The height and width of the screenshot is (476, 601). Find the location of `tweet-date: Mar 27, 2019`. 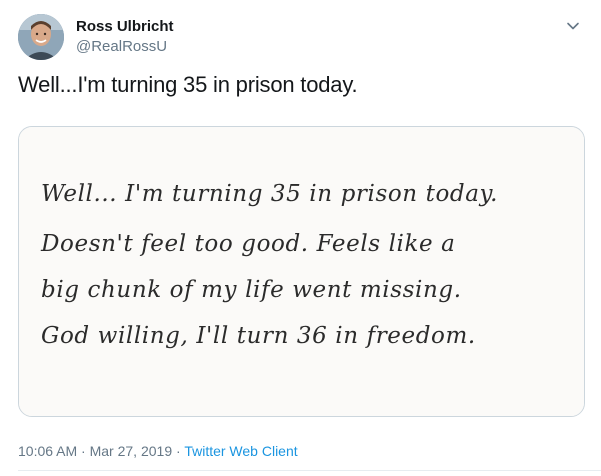

tweet-date: Mar 27, 2019 is located at coordinates (131, 451).